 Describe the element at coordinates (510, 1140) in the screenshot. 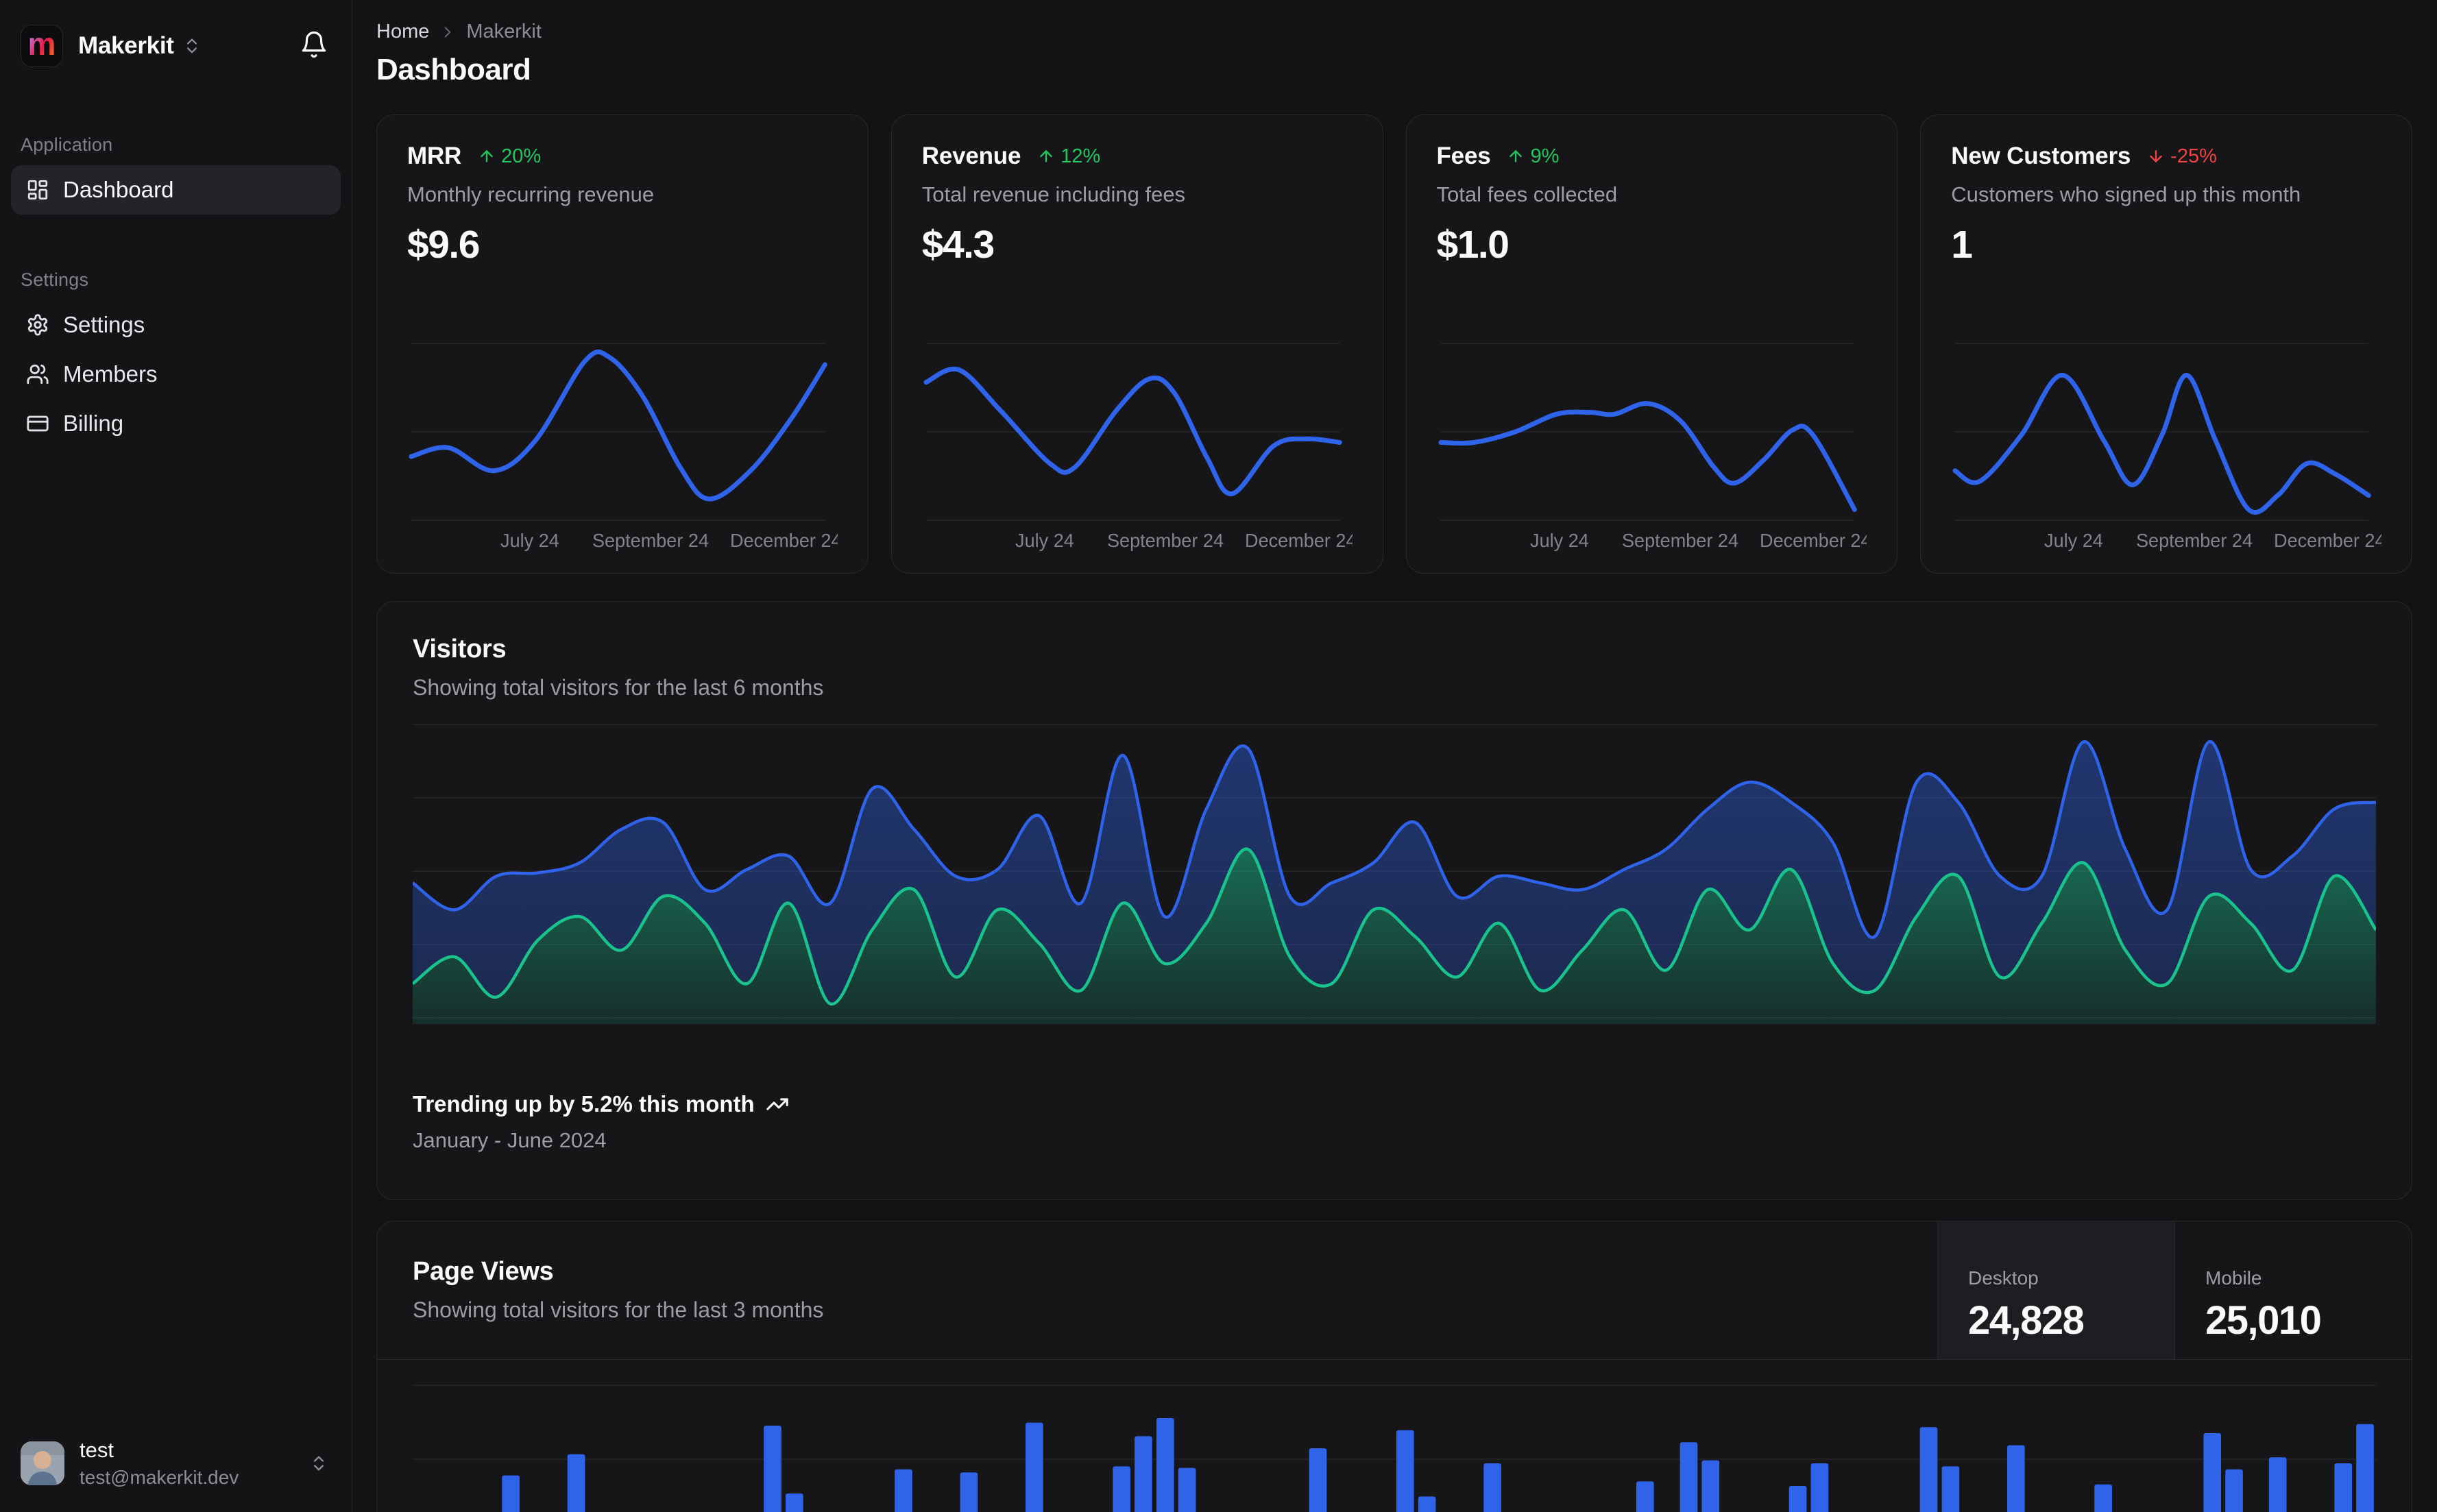

I see `visitors-period: January - June 2024` at that location.